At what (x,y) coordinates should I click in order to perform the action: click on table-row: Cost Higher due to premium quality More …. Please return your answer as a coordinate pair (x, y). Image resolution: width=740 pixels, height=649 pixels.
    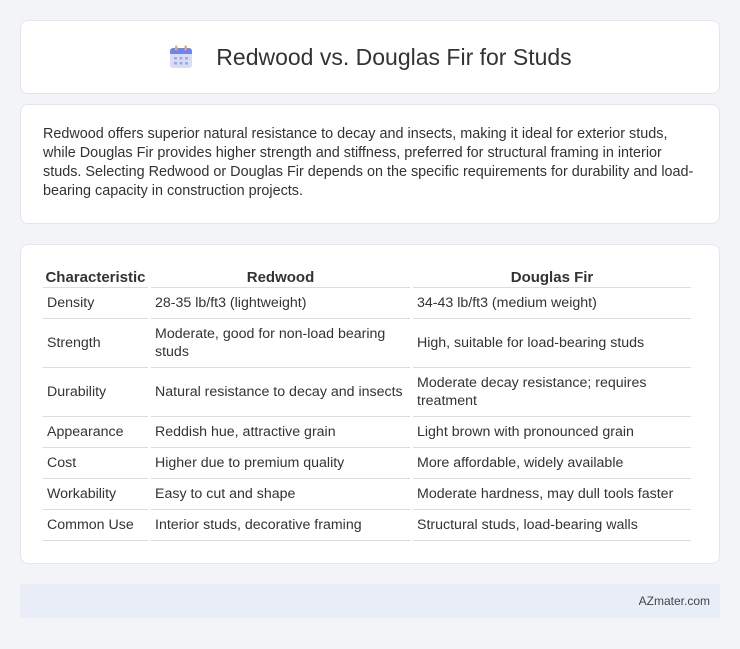
    Looking at the image, I should click on (367, 463).